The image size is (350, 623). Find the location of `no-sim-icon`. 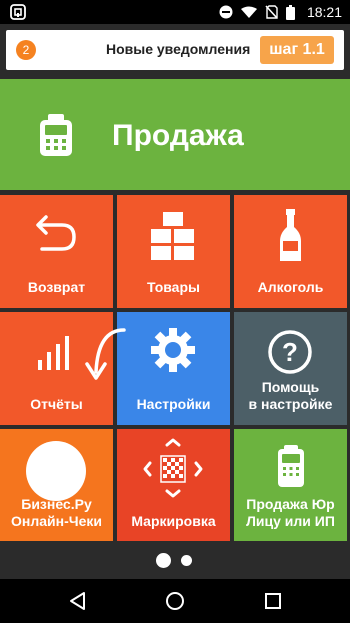

no-sim-icon is located at coordinates (271, 12).